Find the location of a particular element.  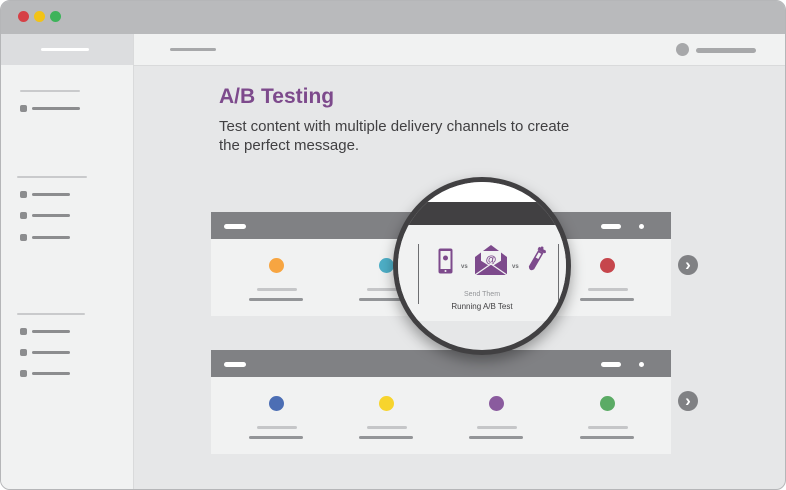

mobile-icon is located at coordinates (445, 261).